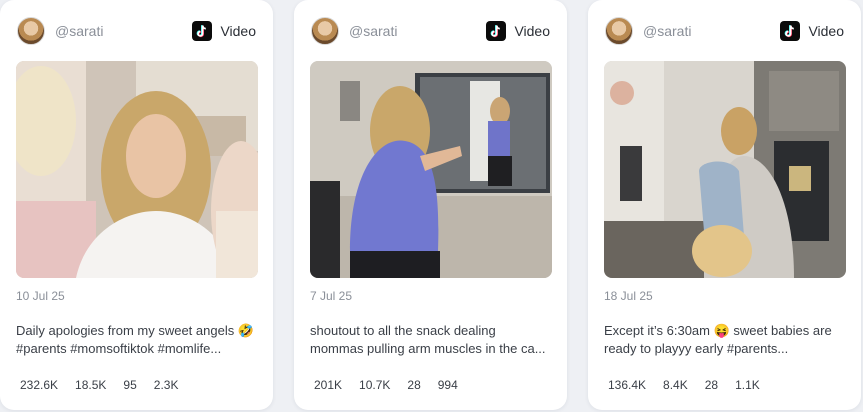 The width and height of the screenshot is (863, 412). What do you see at coordinates (91, 385) in the screenshot?
I see `stat-likes: 18.5K` at bounding box center [91, 385].